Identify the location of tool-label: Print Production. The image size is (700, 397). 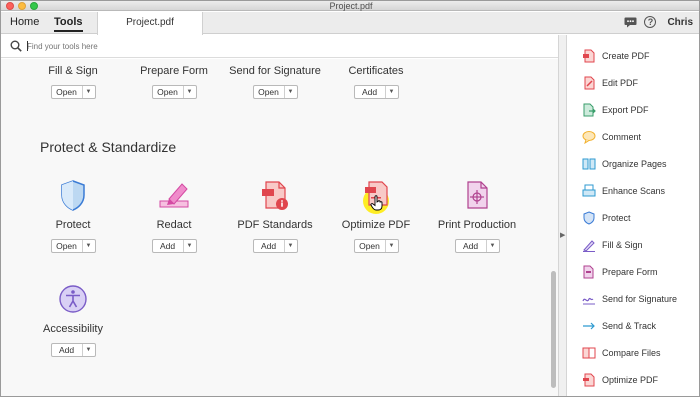
(477, 225).